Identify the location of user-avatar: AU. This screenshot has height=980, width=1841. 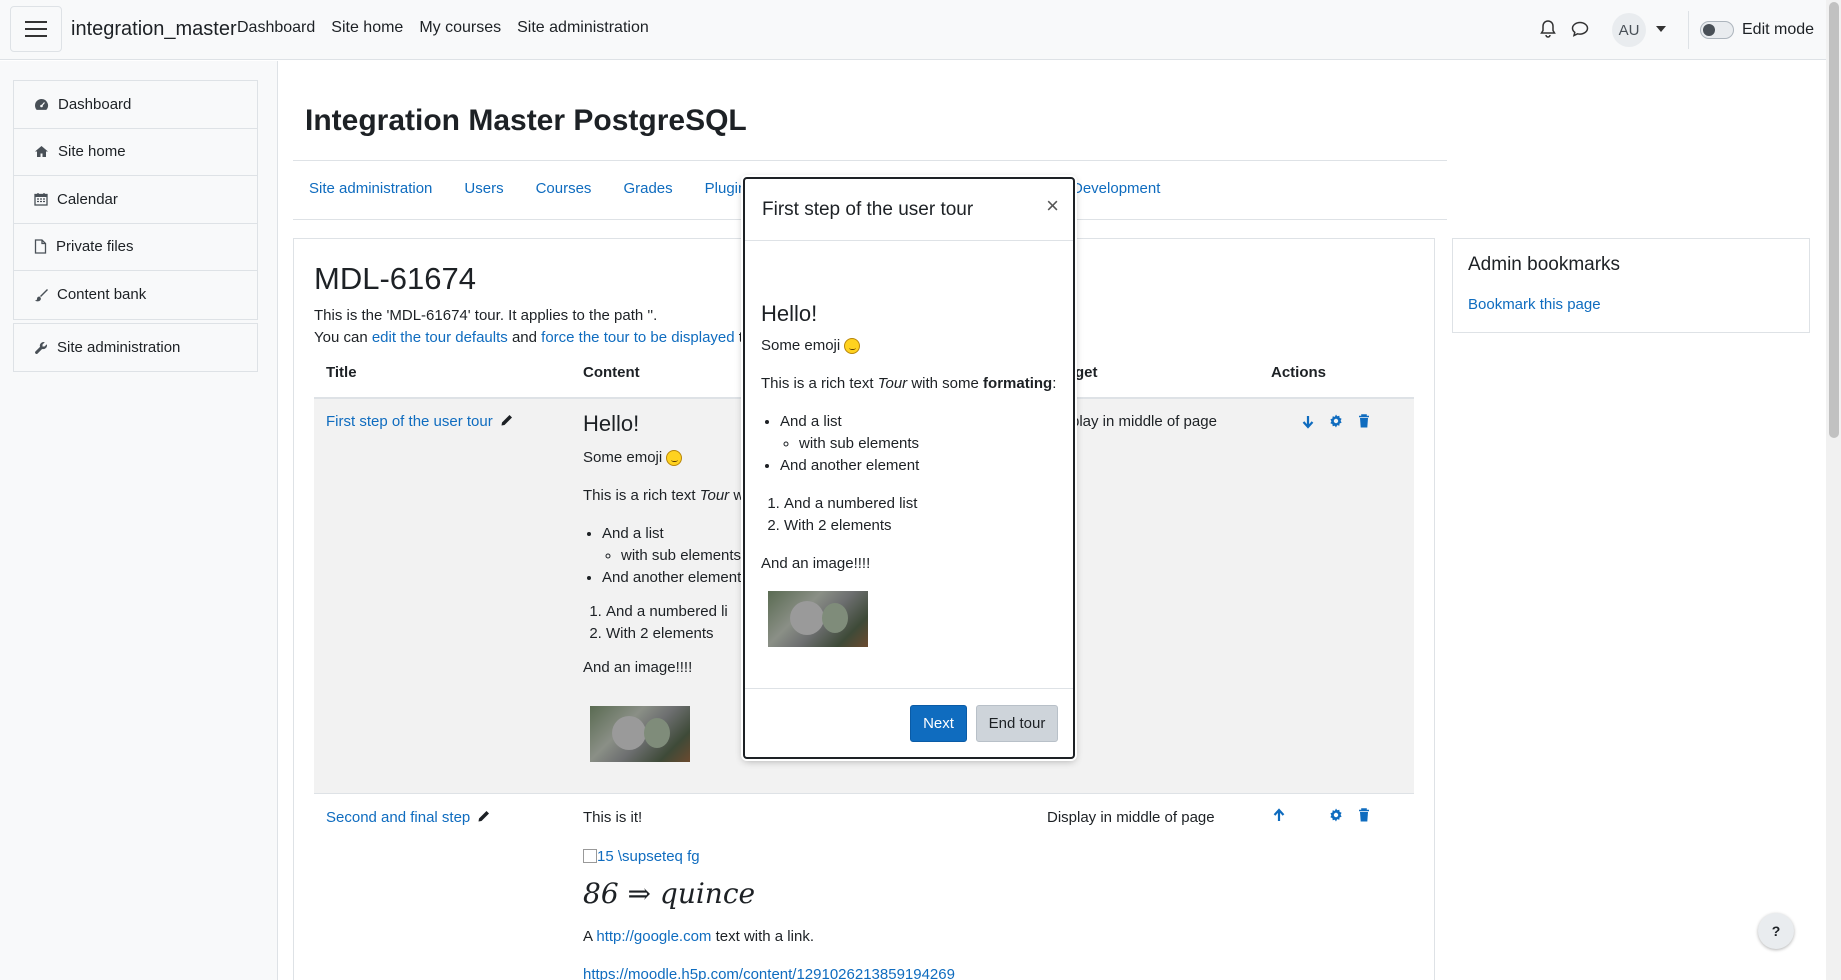
(1629, 30).